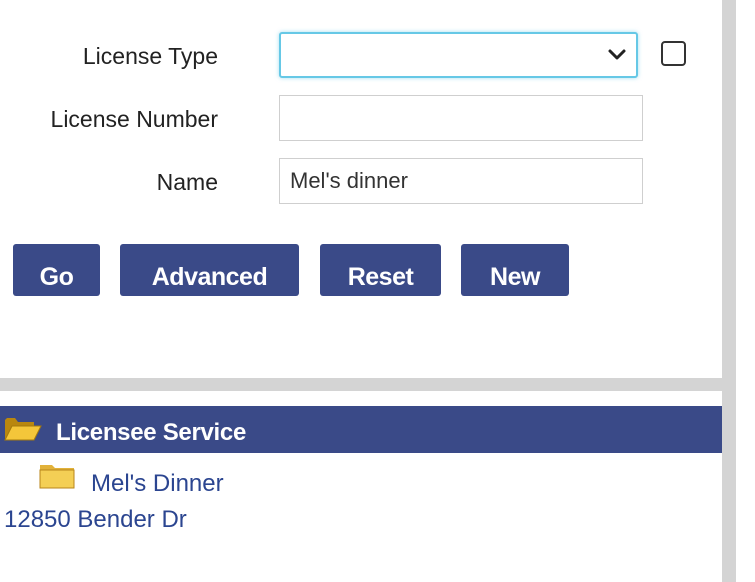 The height and width of the screenshot is (582, 755). What do you see at coordinates (134, 119) in the screenshot?
I see `license-number-label: License Number` at bounding box center [134, 119].